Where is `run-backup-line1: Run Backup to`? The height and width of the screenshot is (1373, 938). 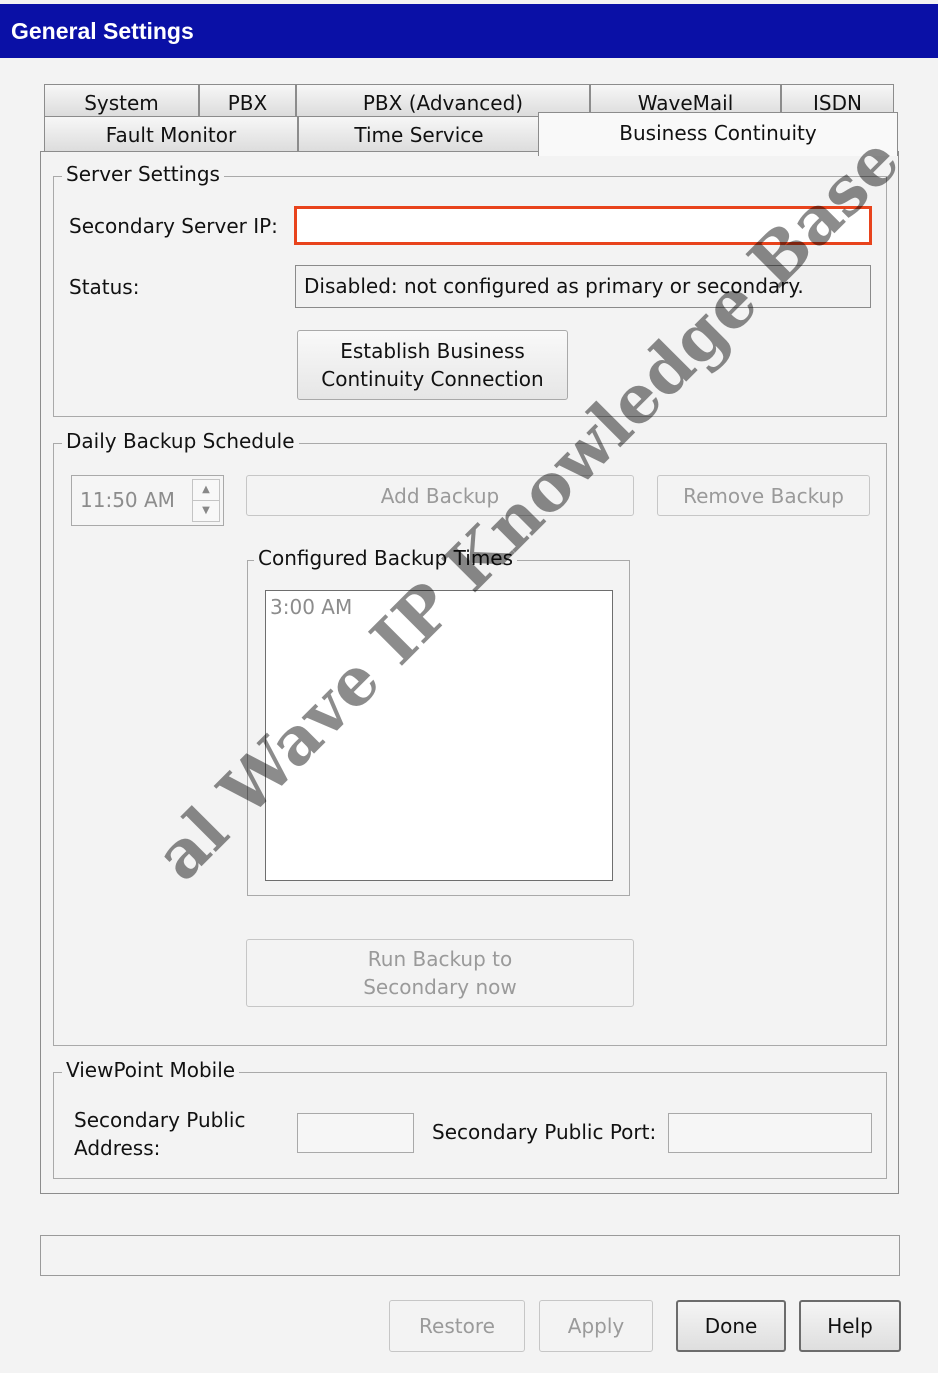 run-backup-line1: Run Backup to is located at coordinates (440, 959).